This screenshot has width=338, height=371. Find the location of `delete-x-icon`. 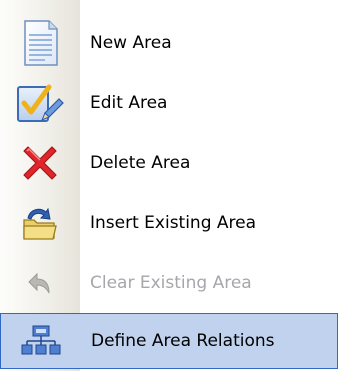

delete-x-icon is located at coordinates (40, 163).